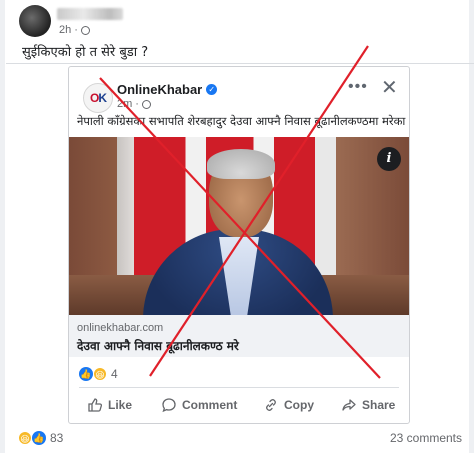 This screenshot has height=453, width=474. I want to click on info-icon: i, so click(389, 159).